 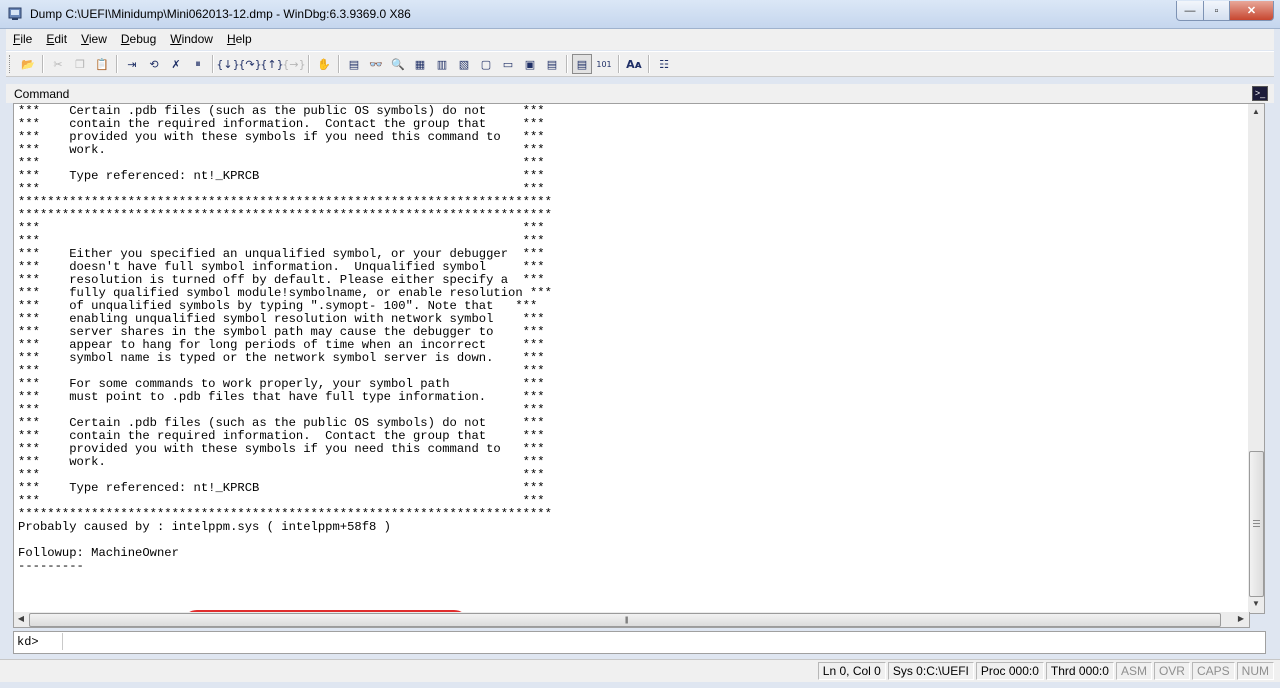 I want to click on command-input, so click(x=663, y=641).